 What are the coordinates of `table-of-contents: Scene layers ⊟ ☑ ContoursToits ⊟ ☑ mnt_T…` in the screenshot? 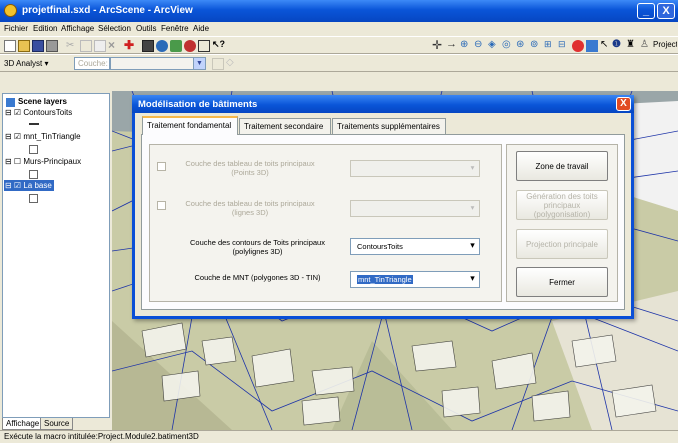 It's located at (56, 255).